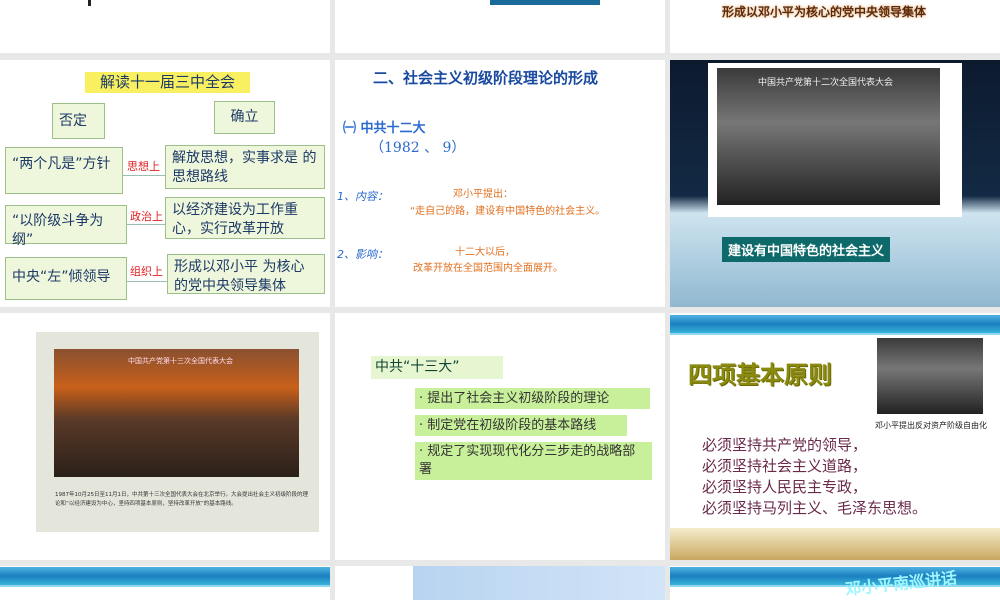  What do you see at coordinates (826, 83) in the screenshot?
I see `photo-banner: 中国共产党第十二次全国代表大会` at bounding box center [826, 83].